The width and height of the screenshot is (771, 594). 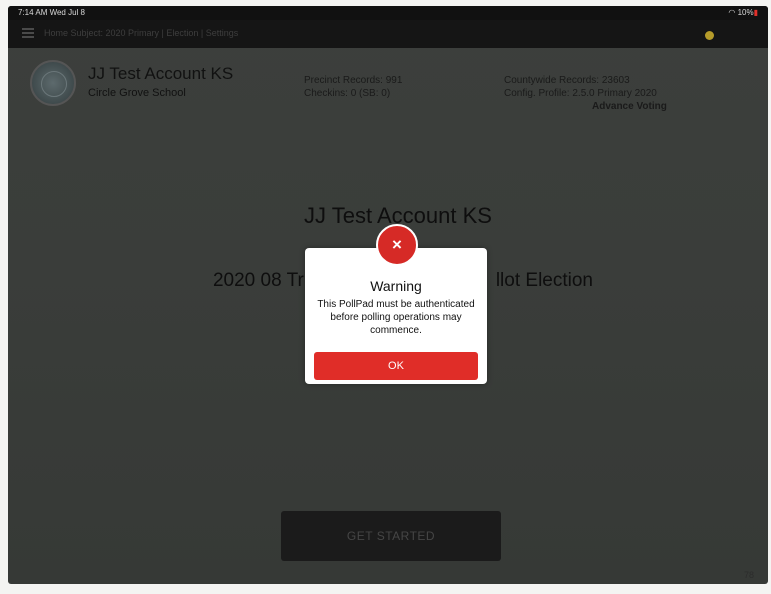 What do you see at coordinates (258, 280) in the screenshot?
I see `election-title-left: 2020 08 Tr` at bounding box center [258, 280].